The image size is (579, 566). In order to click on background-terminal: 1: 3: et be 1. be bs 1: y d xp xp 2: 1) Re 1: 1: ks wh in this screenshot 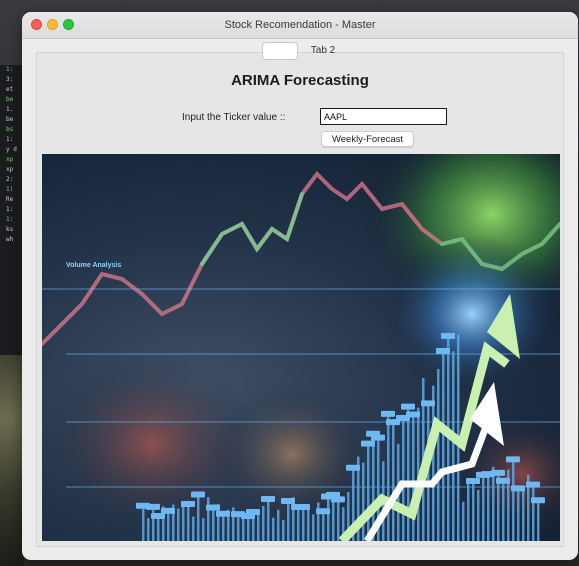, I will do `click(12, 210)`.